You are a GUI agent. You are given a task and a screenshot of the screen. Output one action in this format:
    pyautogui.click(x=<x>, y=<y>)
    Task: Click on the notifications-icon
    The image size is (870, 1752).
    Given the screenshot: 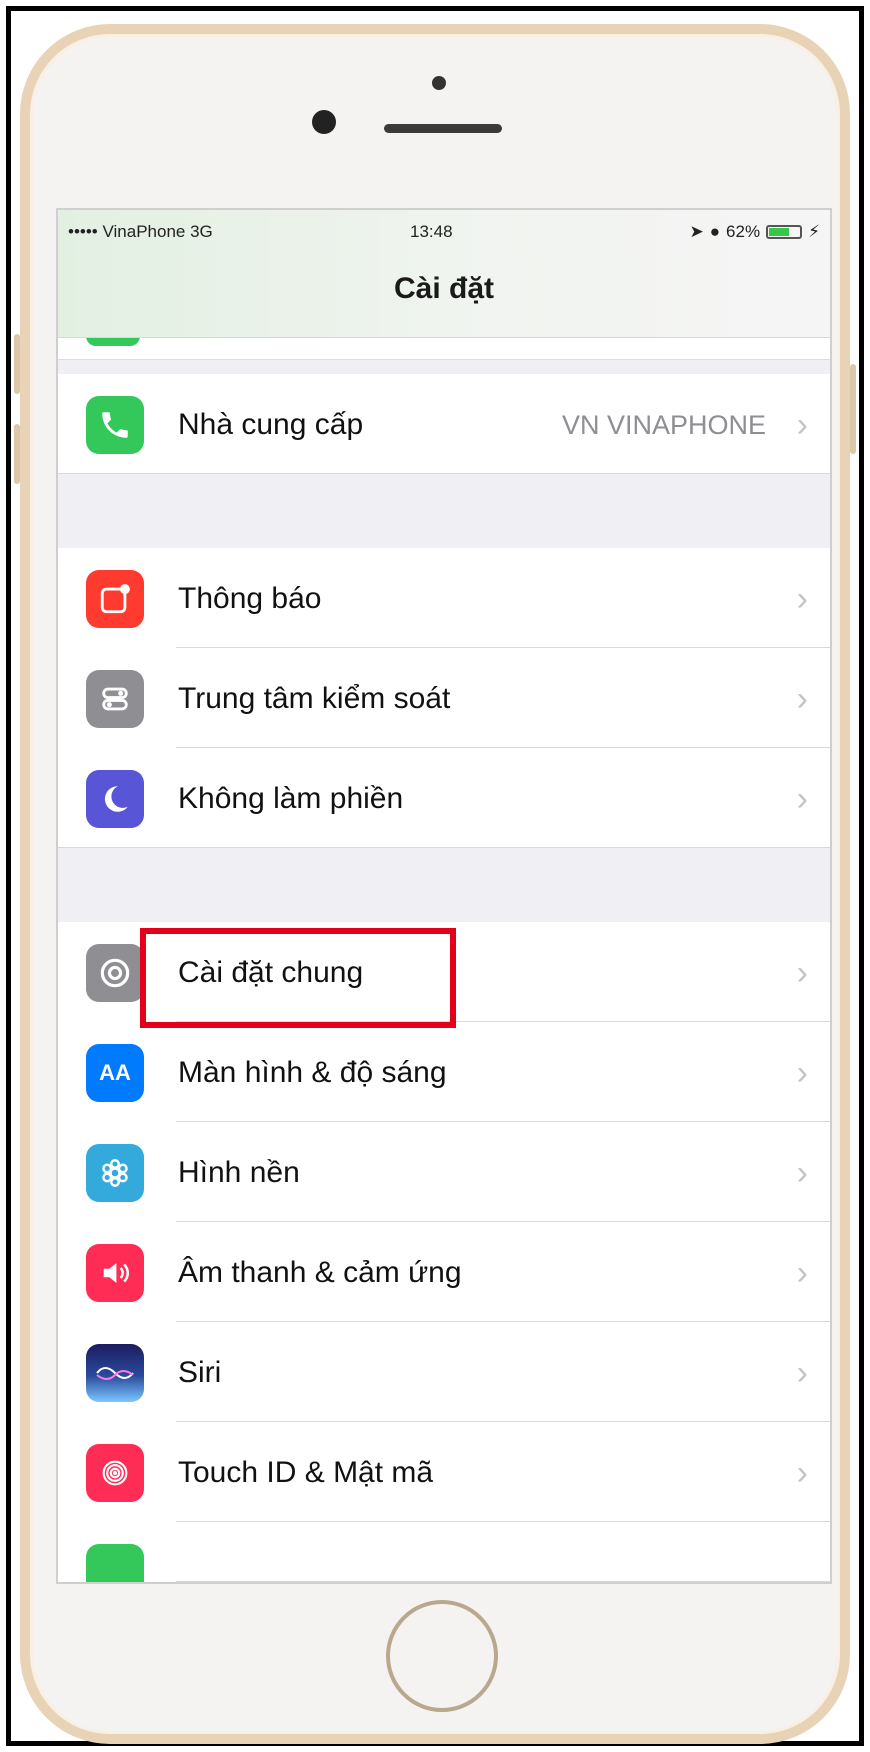 What is the action you would take?
    pyautogui.click(x=115, y=599)
    